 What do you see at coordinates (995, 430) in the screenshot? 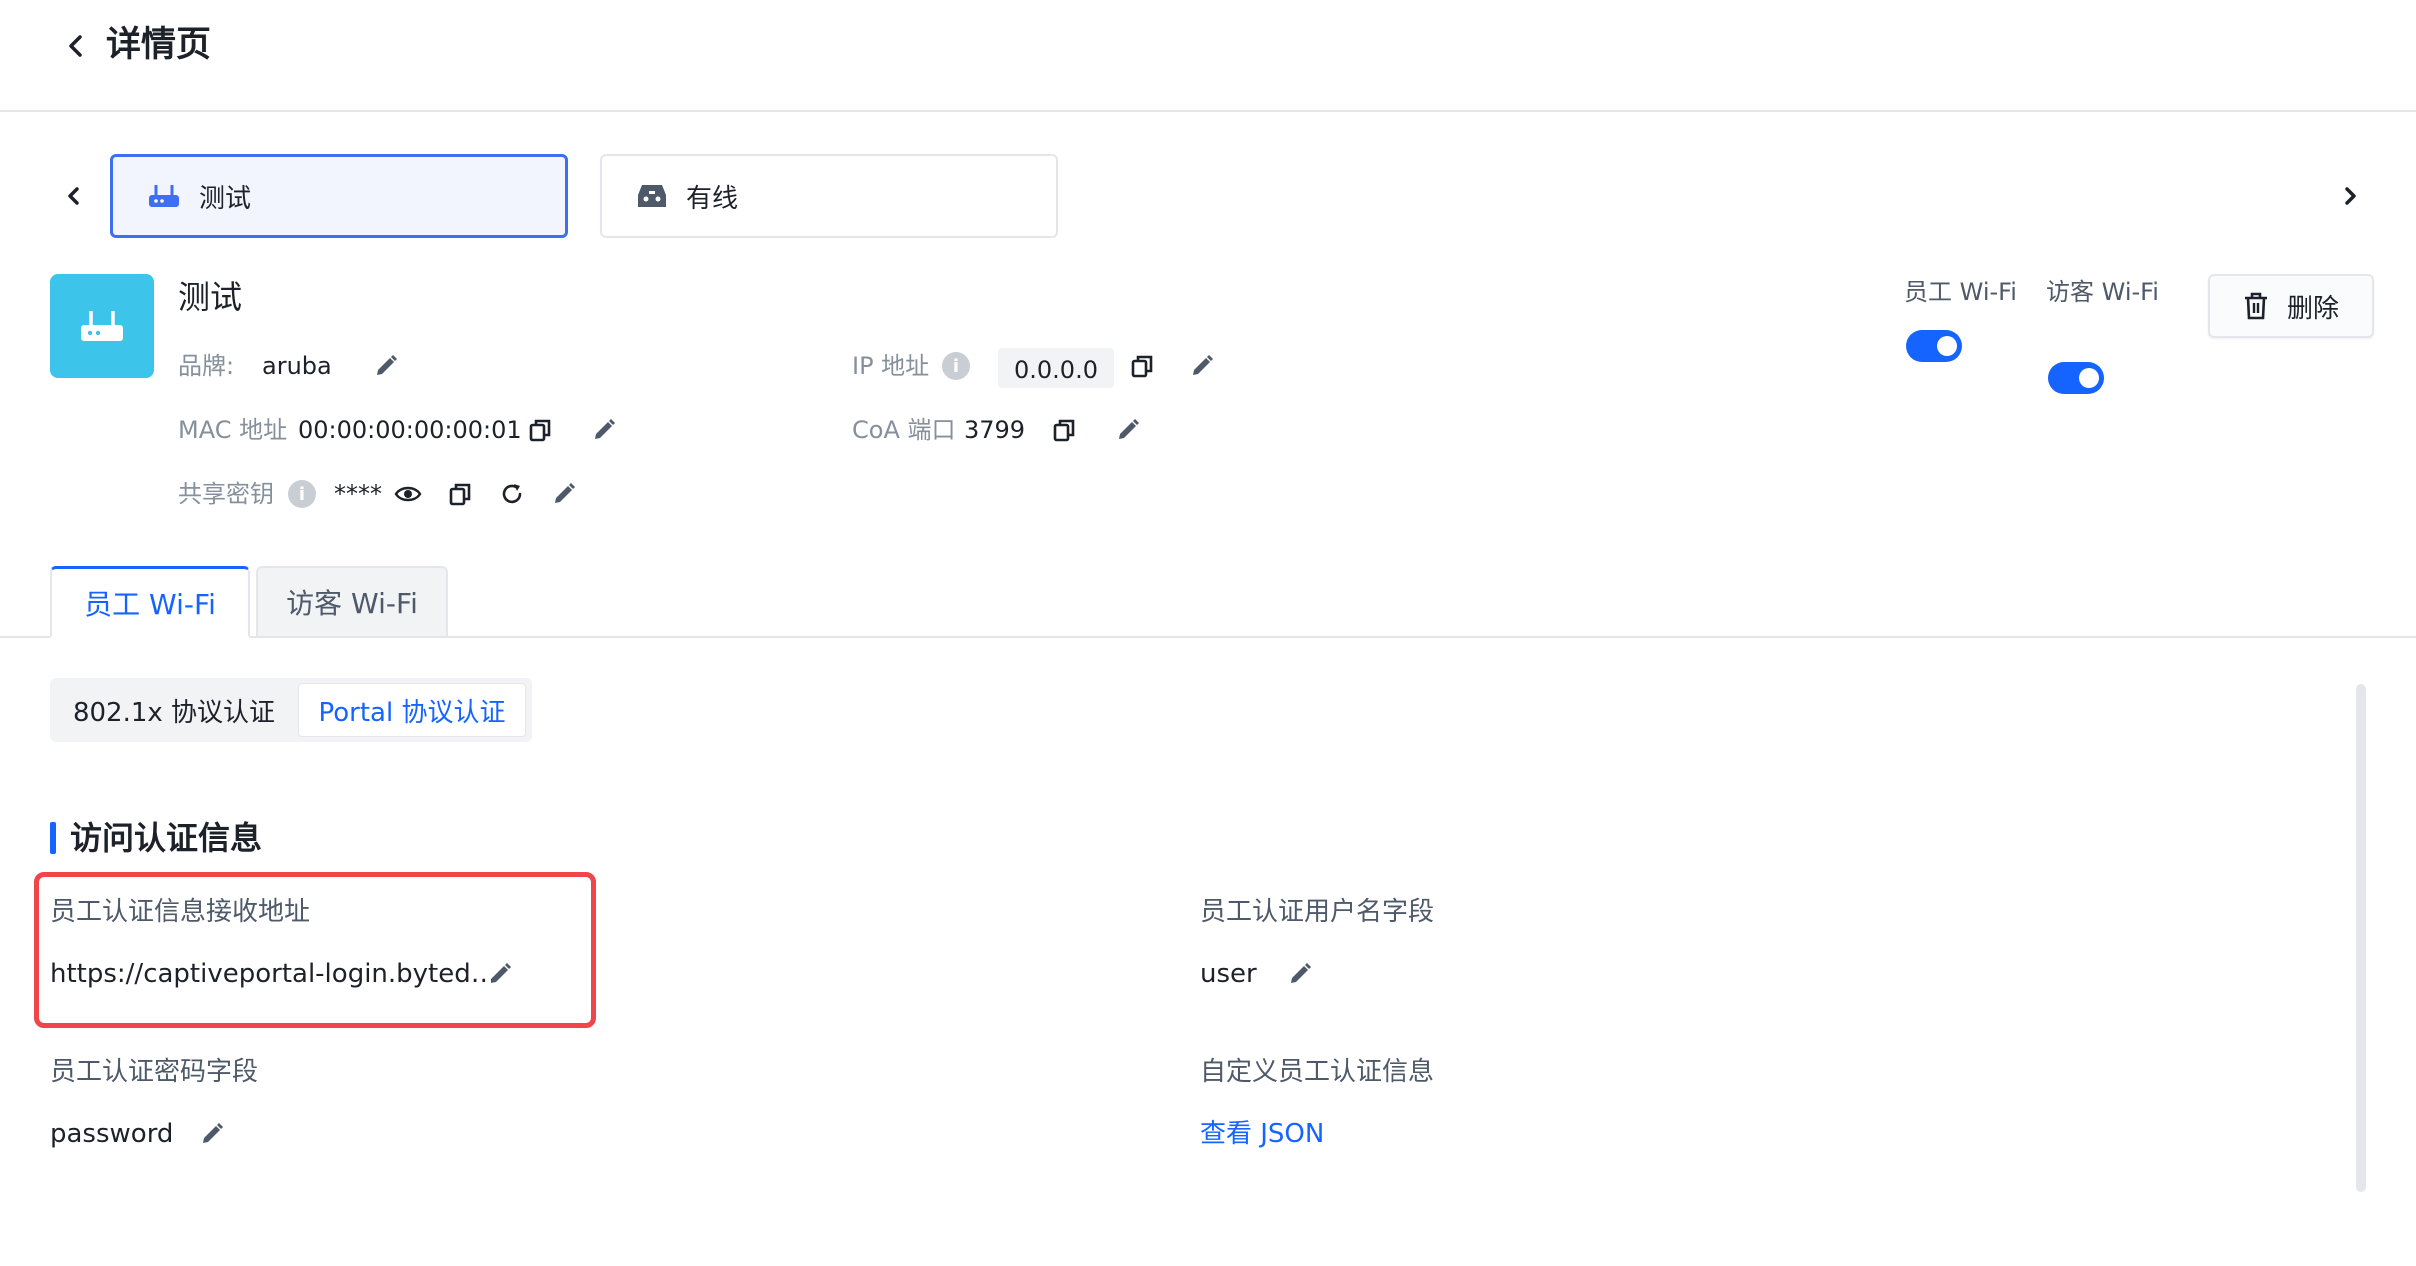
I see `coa-value: 3799` at bounding box center [995, 430].